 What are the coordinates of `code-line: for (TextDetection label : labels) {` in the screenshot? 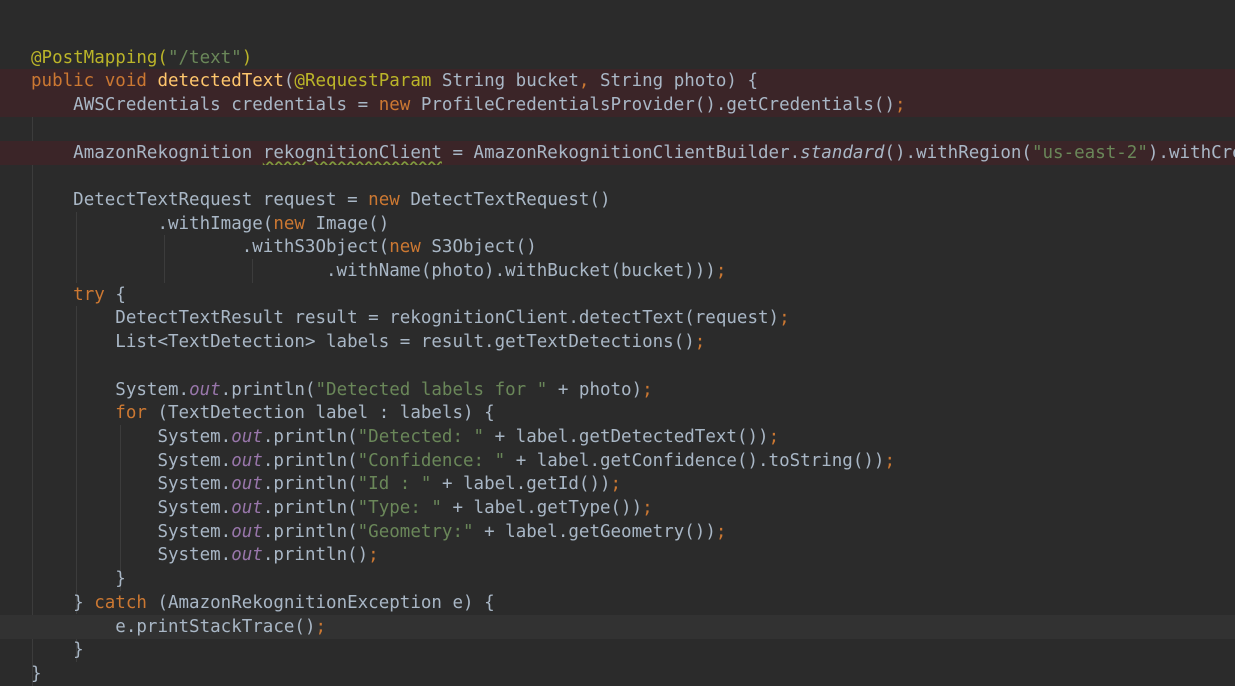 It's located at (617, 413).